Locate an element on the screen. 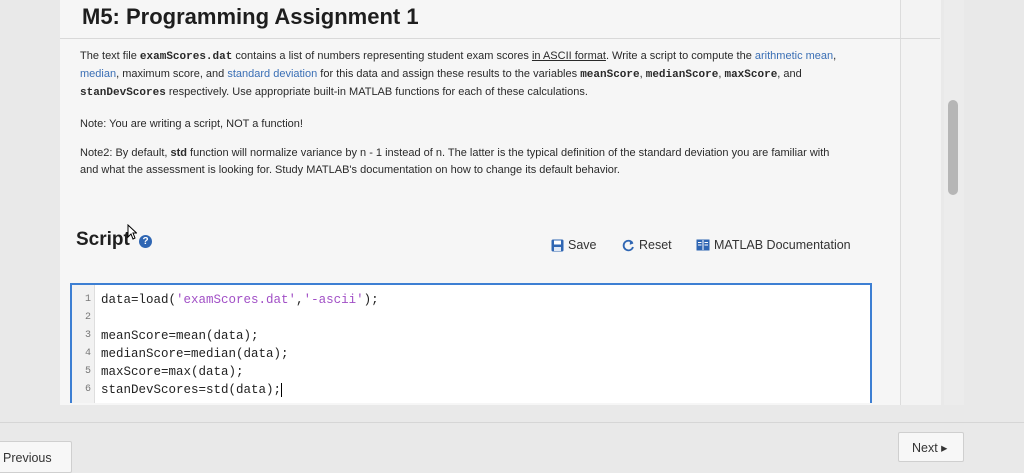 This screenshot has height=473, width=1024. var-medianScore: medianScore is located at coordinates (682, 75).